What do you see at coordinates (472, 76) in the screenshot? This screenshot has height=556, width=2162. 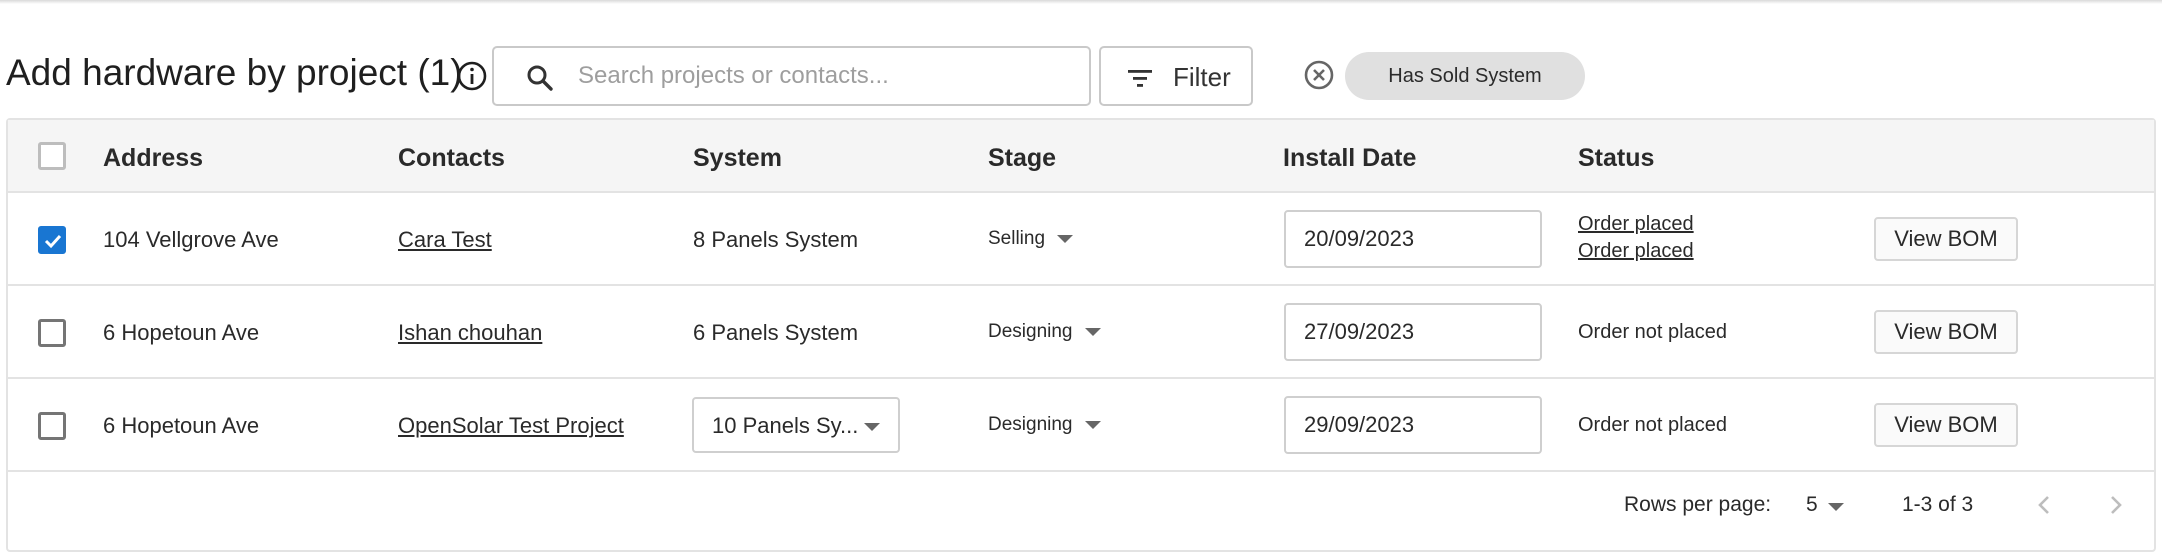 I see `info-icon` at bounding box center [472, 76].